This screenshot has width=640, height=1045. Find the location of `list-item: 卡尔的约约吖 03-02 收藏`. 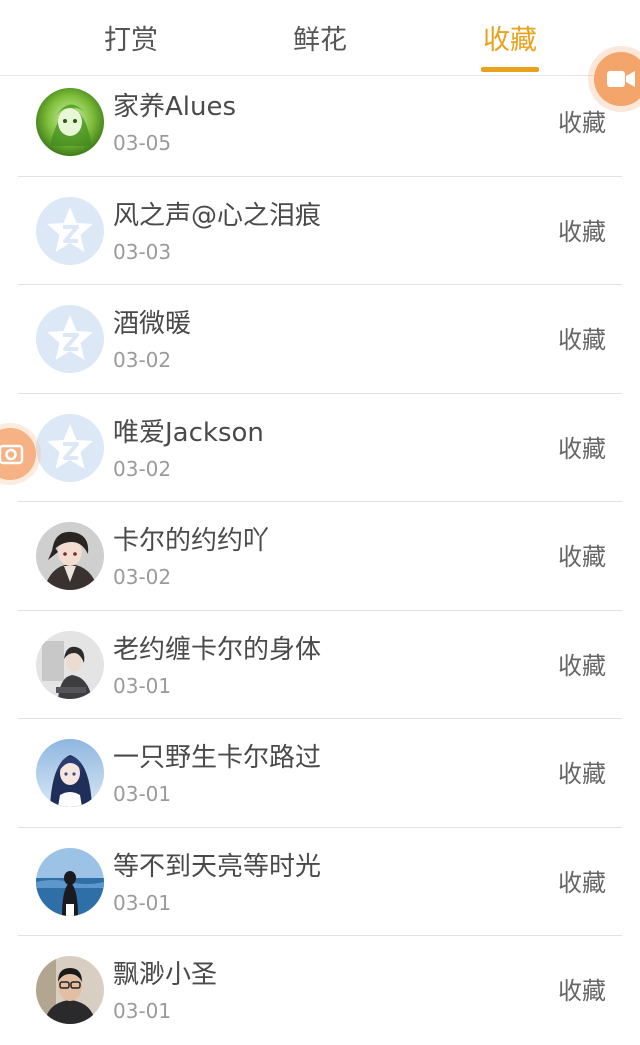

list-item: 卡尔的约约吖 03-02 收藏 is located at coordinates (320, 556).